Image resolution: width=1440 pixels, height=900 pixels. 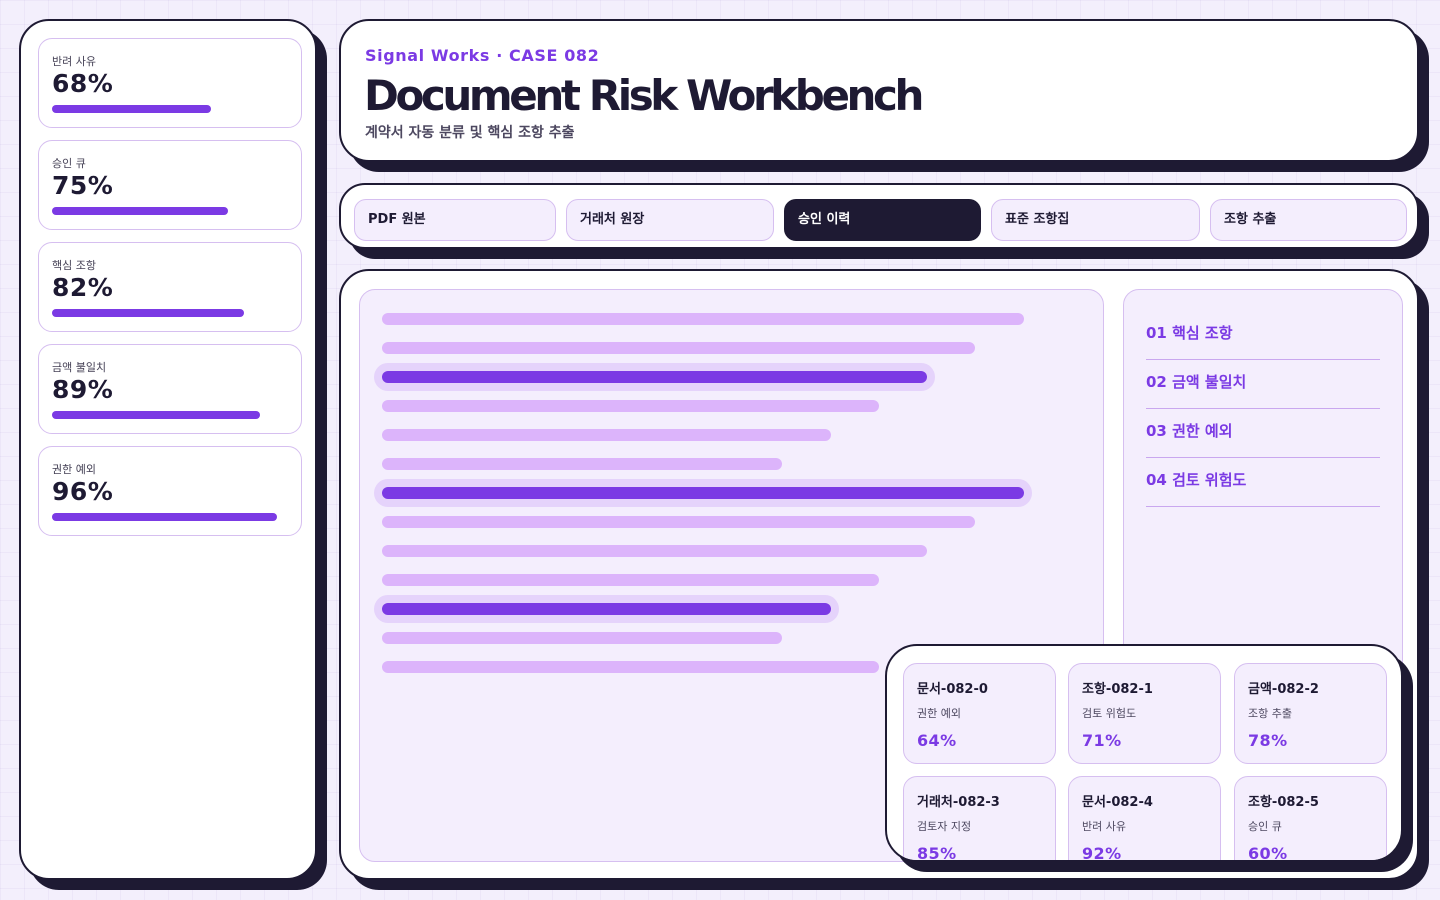 What do you see at coordinates (1310, 713) in the screenshot?
I see `result-card: 금액-082-2 조항 추출 78%` at bounding box center [1310, 713].